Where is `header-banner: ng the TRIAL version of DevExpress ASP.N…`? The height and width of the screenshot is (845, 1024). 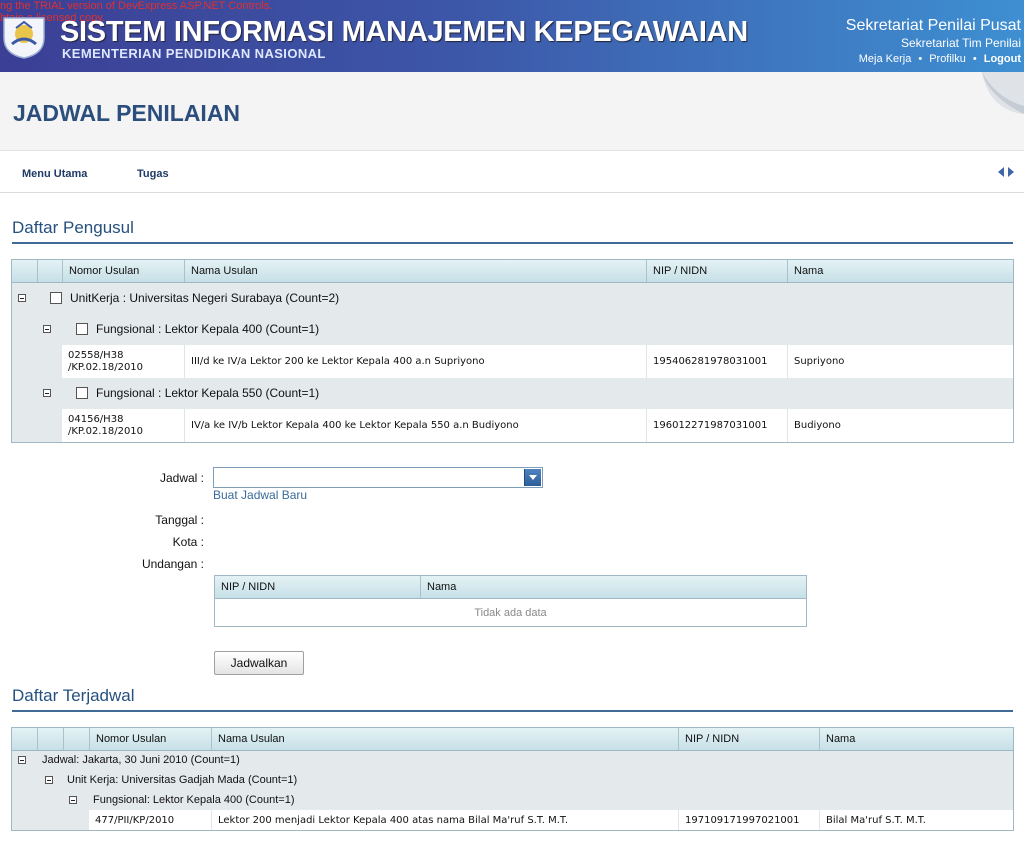 header-banner: ng the TRIAL version of DevExpress ASP.N… is located at coordinates (512, 36).